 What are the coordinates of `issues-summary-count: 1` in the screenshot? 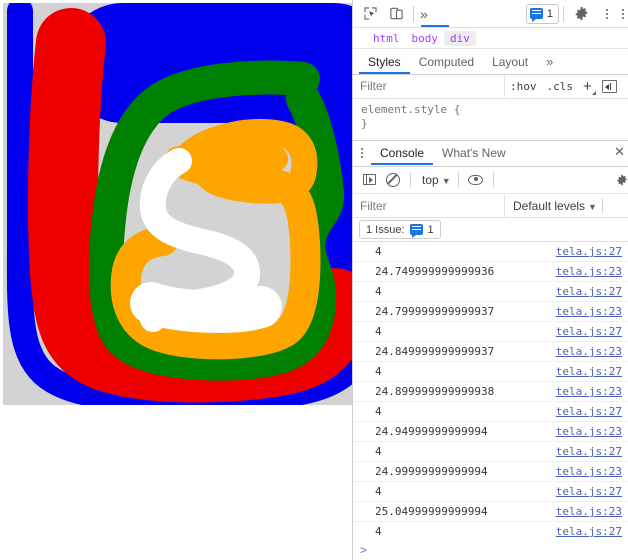 It's located at (430, 229).